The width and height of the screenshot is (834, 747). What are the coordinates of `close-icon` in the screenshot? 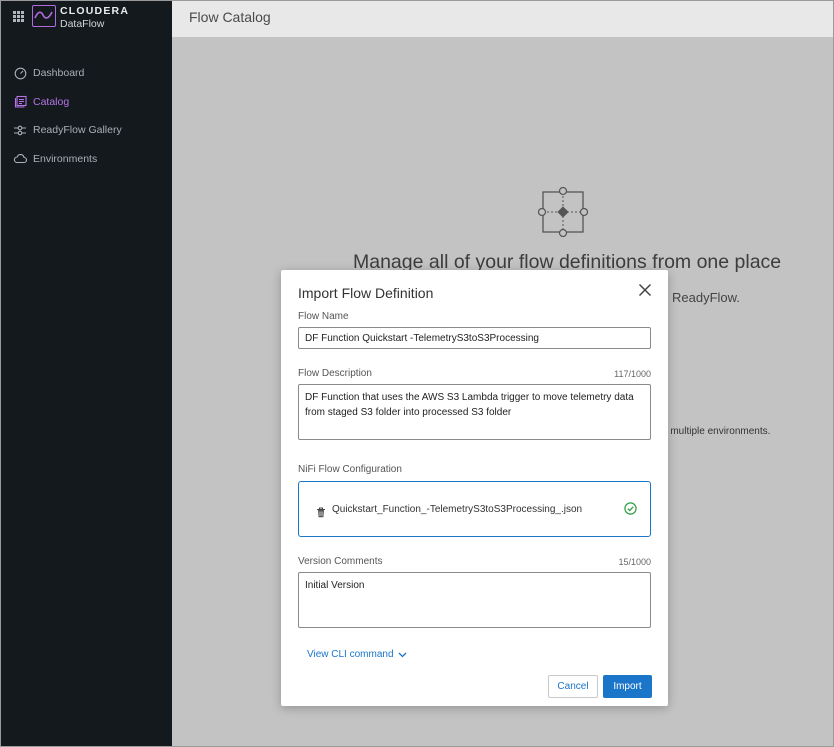 It's located at (645, 290).